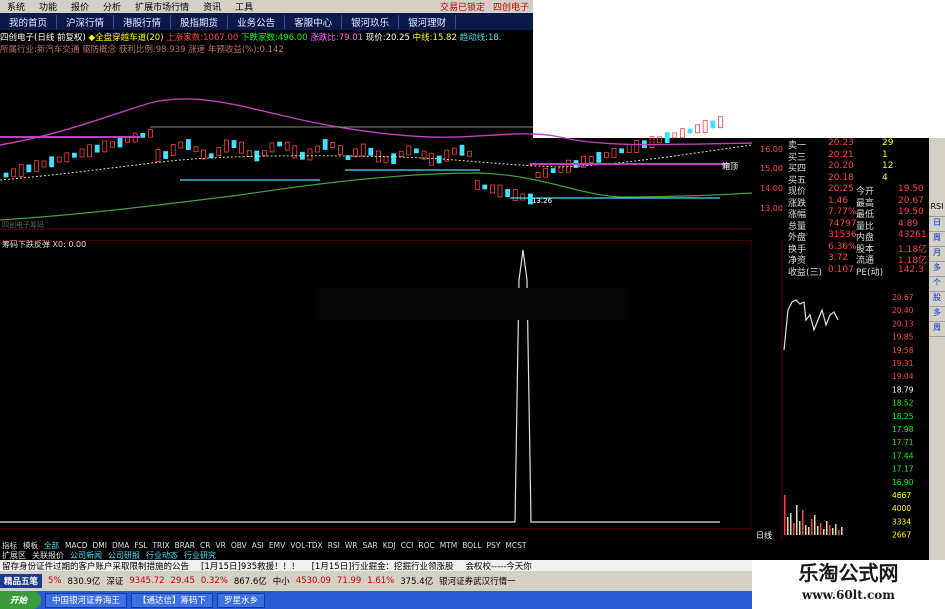  What do you see at coordinates (426, 545) in the screenshot?
I see `indicator-tab-roc: ROC` at bounding box center [426, 545].